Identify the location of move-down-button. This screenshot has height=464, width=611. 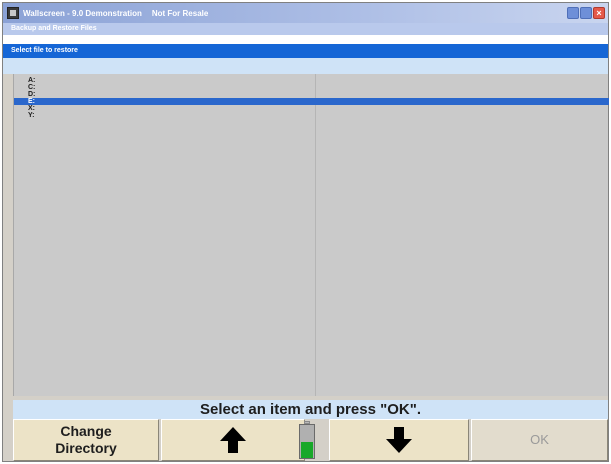
(399, 440).